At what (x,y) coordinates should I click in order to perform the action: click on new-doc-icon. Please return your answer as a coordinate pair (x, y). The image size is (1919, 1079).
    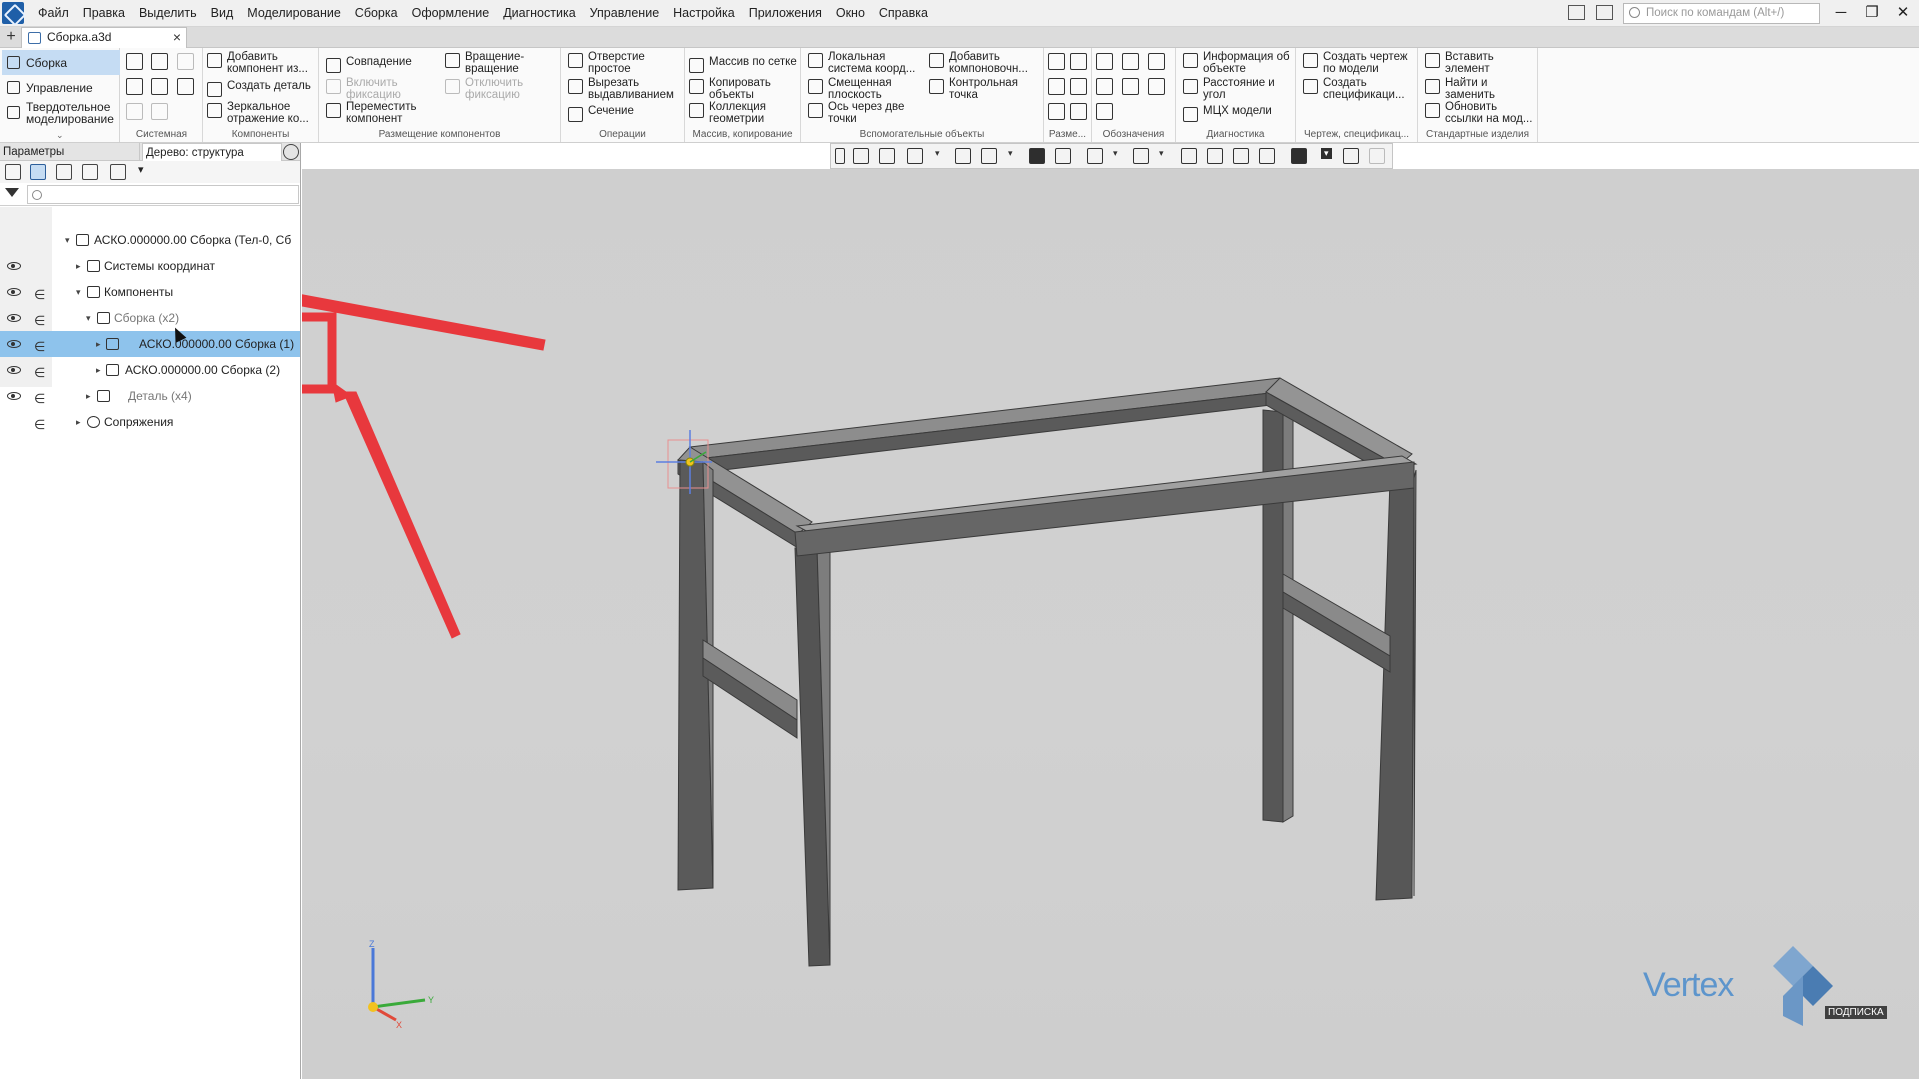
    Looking at the image, I should click on (134, 61).